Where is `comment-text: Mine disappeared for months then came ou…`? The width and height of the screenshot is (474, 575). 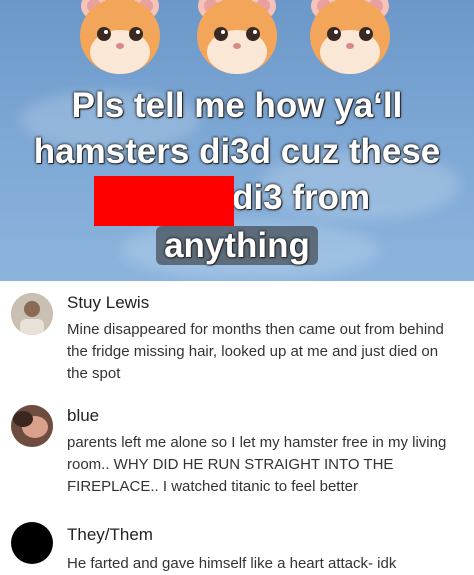
comment-text: Mine disappeared for months then came ou… is located at coordinates (255, 351).